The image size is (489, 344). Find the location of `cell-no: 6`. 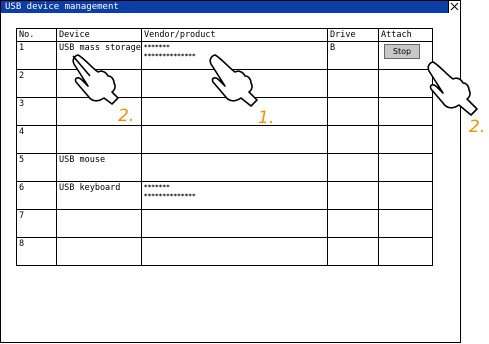

cell-no: 6 is located at coordinates (36, 195).